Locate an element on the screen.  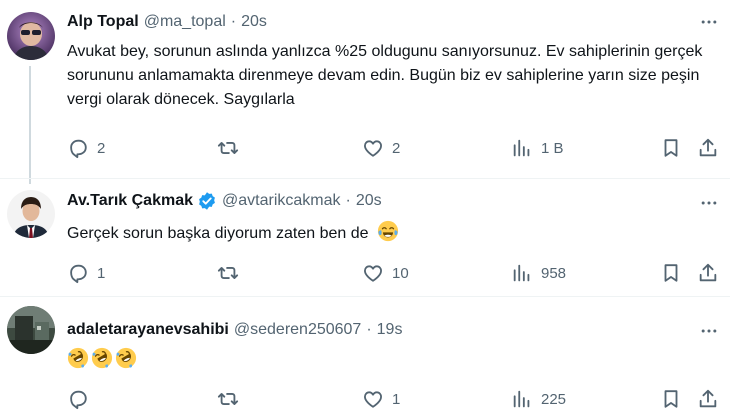
views-button: 958 is located at coordinates (538, 273).